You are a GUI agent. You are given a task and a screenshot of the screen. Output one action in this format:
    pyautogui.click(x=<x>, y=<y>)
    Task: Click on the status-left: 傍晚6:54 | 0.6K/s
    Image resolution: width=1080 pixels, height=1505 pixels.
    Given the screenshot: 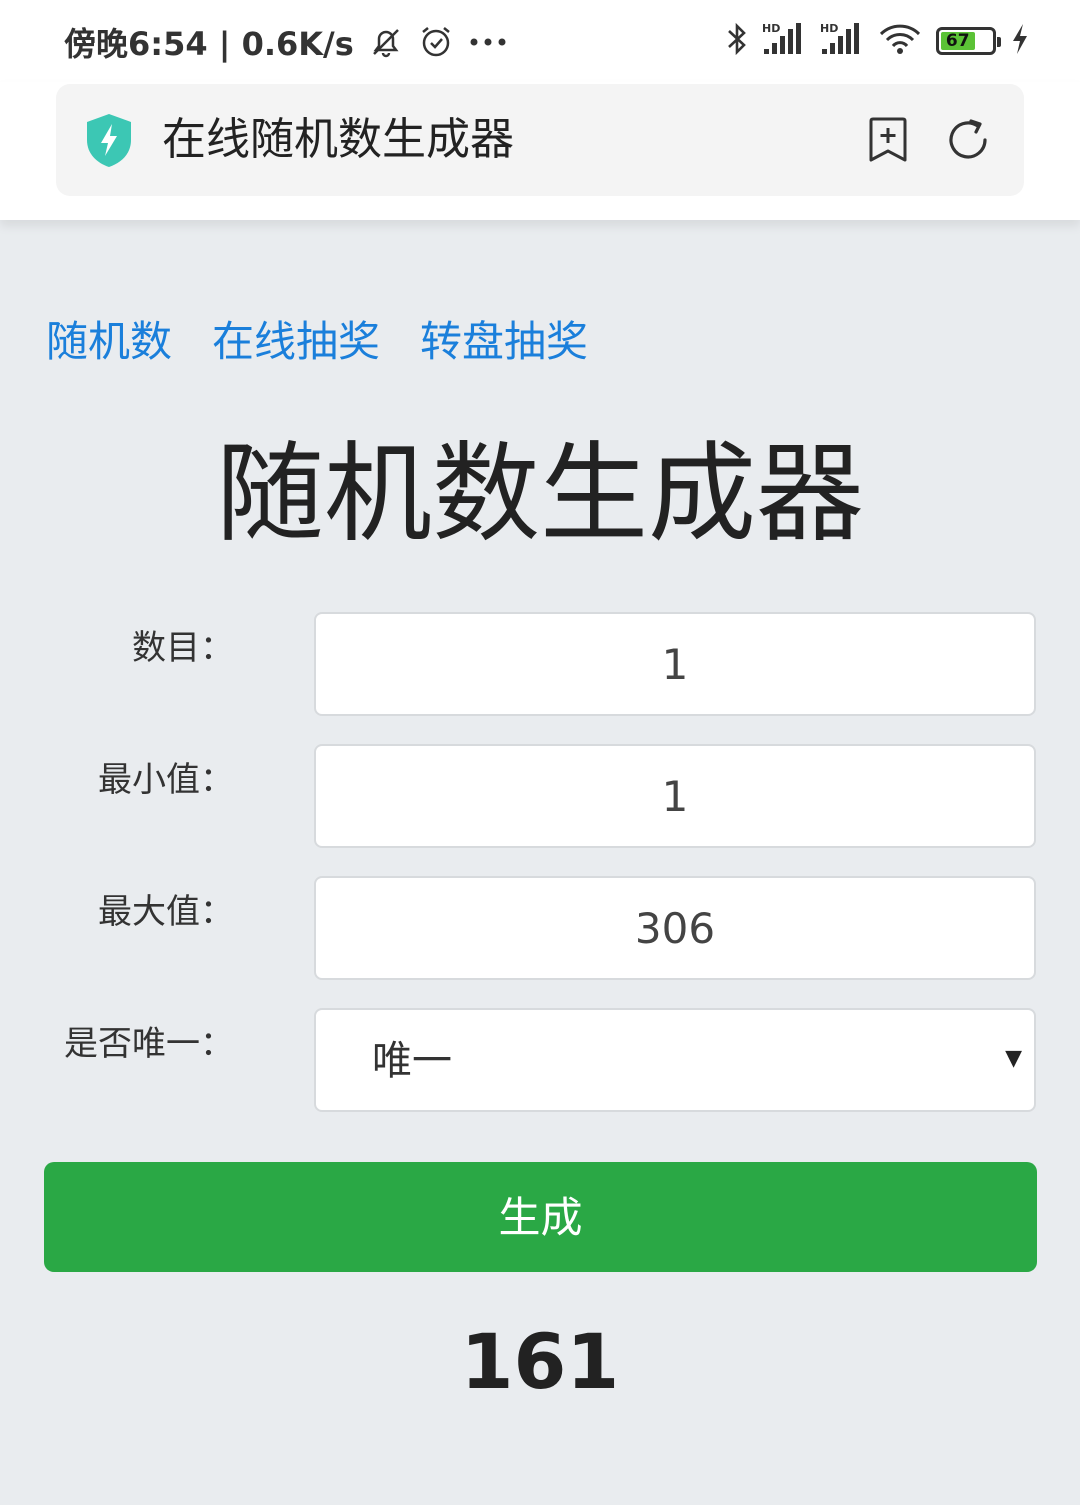 What is the action you would take?
    pyautogui.click(x=286, y=42)
    